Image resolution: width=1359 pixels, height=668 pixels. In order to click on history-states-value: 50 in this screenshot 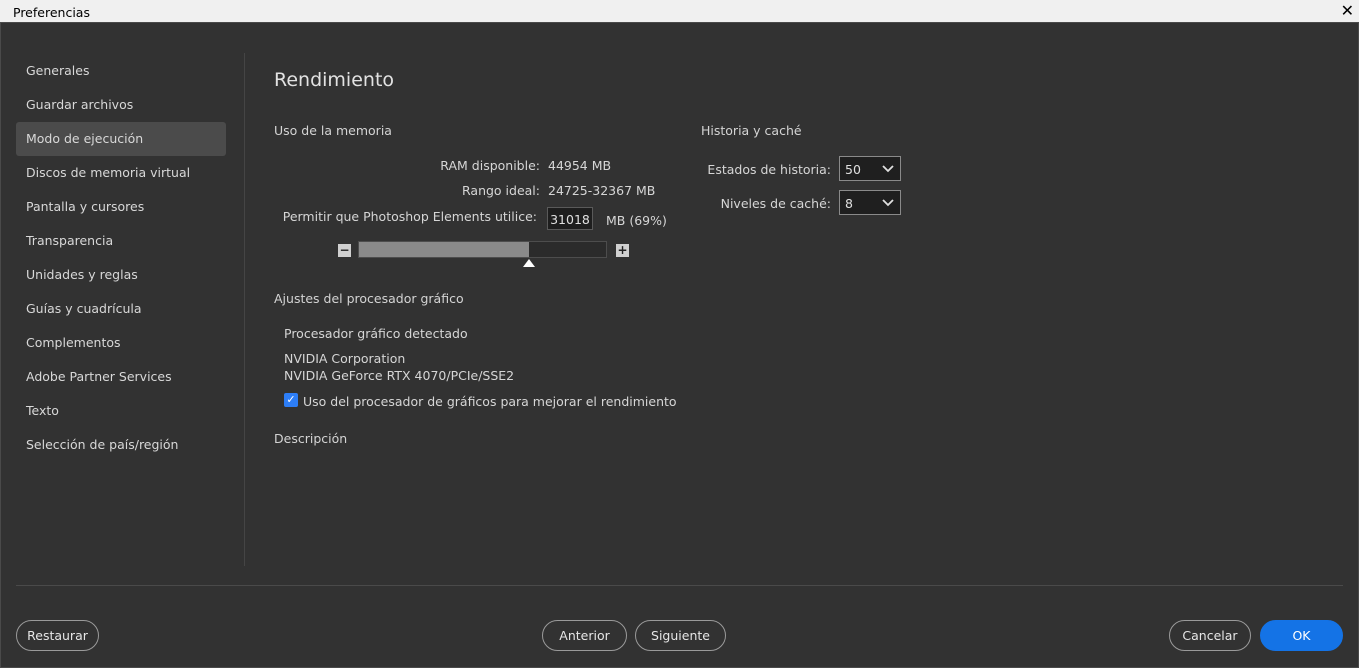, I will do `click(853, 169)`.